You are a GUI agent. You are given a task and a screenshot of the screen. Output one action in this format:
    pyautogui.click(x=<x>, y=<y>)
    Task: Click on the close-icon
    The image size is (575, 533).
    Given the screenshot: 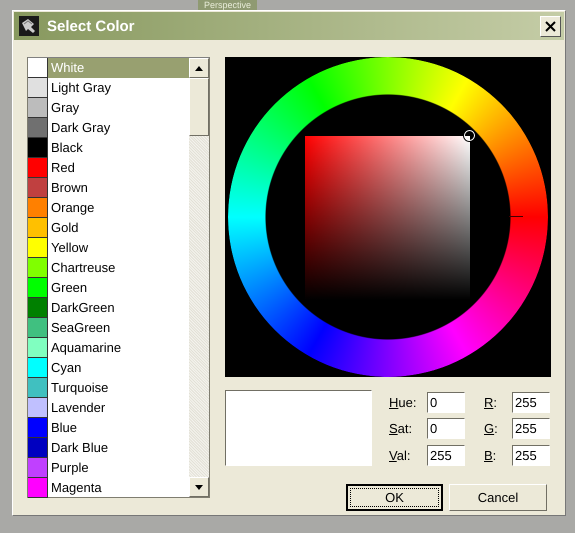 What is the action you would take?
    pyautogui.click(x=550, y=26)
    